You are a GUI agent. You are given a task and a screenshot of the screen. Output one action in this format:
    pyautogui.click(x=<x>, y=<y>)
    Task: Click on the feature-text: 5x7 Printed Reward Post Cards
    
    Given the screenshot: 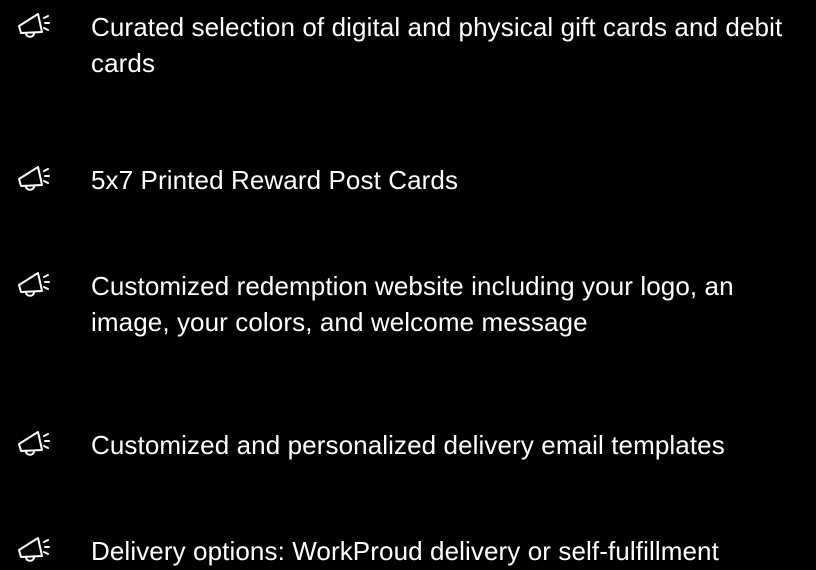 What is the action you would take?
    pyautogui.click(x=275, y=180)
    